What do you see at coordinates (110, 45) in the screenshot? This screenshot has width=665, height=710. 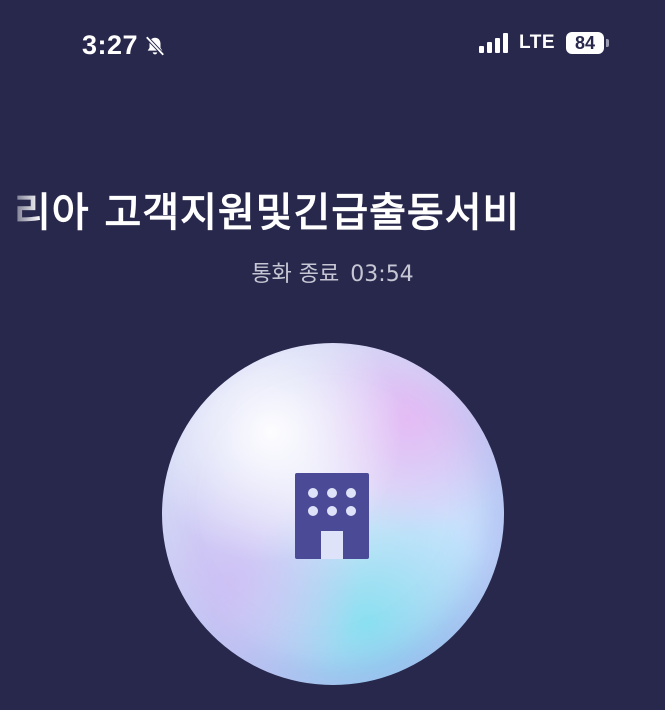 I see `status-time: 3:27` at bounding box center [110, 45].